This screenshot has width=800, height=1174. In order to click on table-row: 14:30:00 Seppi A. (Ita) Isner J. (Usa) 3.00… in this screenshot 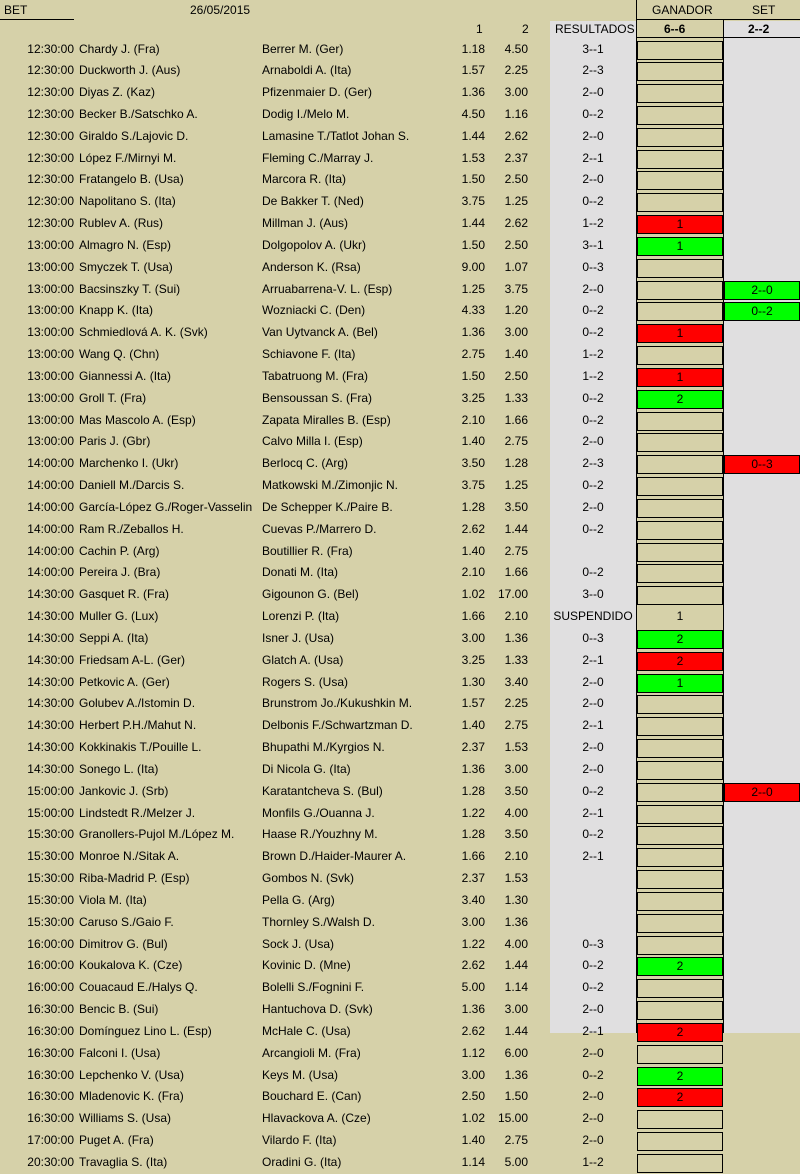, I will do `click(400, 639)`.